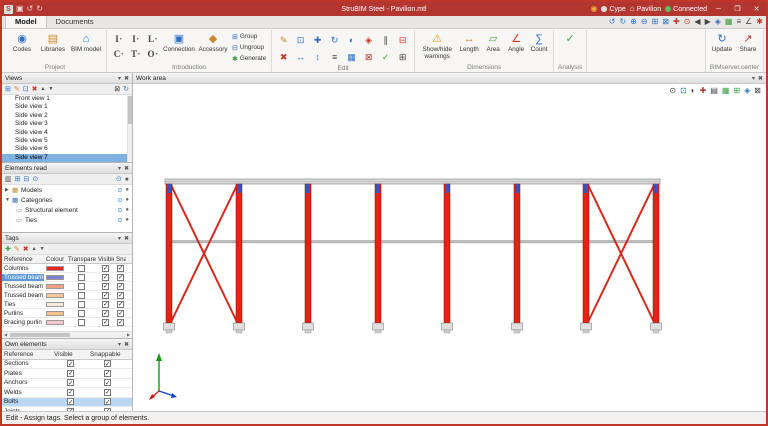 This screenshot has height=426, width=768. I want to click on tree-row-structural-element: ▭ Structural element ⊙ ●, so click(67, 210).